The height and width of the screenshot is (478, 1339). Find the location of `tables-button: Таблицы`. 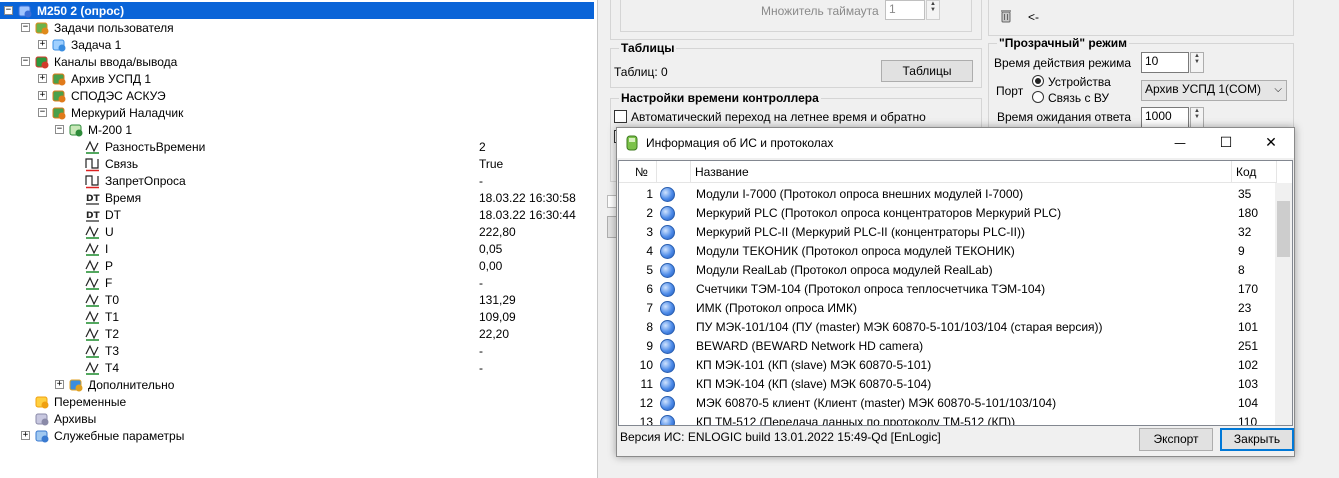

tables-button: Таблицы is located at coordinates (927, 71).